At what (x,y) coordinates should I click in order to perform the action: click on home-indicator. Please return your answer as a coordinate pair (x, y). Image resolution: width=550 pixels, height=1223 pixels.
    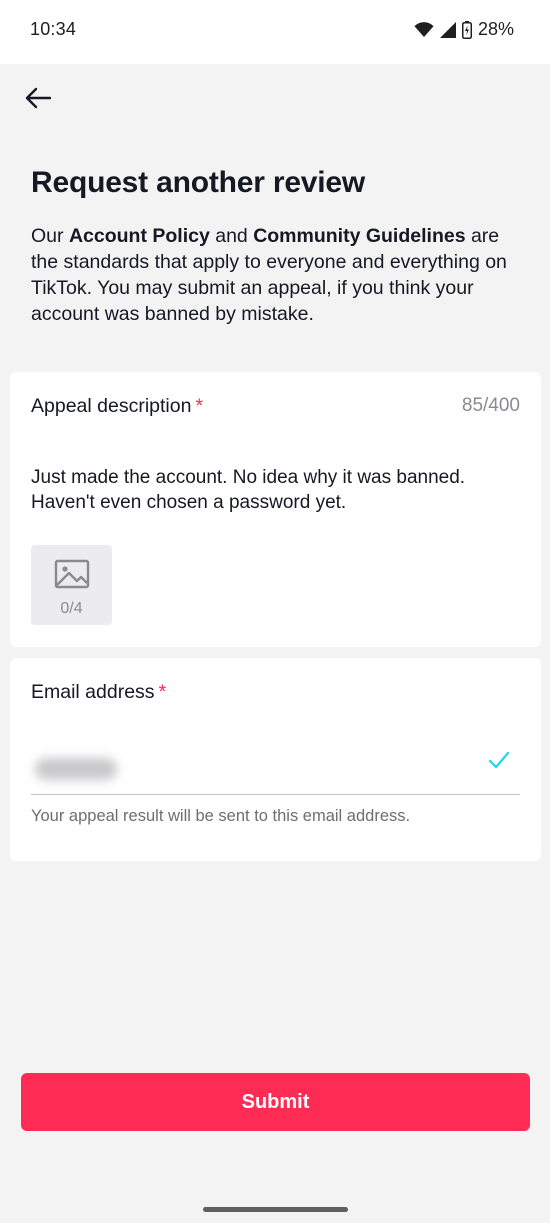
    Looking at the image, I should click on (275, 1209).